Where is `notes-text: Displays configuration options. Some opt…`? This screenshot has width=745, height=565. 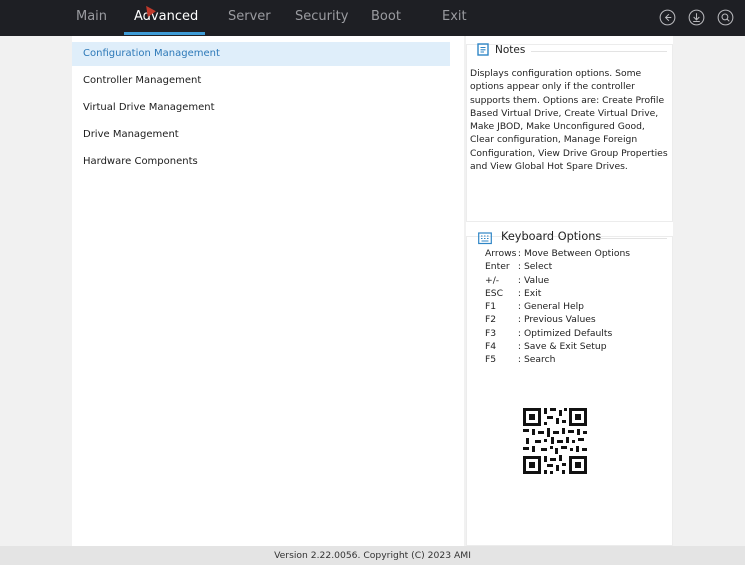 notes-text: Displays configuration options. Some opt… is located at coordinates (569, 120).